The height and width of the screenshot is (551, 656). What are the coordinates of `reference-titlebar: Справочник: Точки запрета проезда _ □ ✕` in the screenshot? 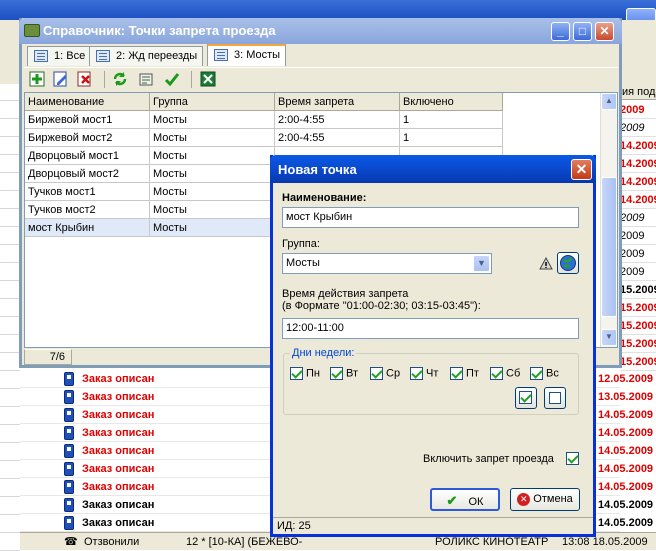 It's located at (320, 31).